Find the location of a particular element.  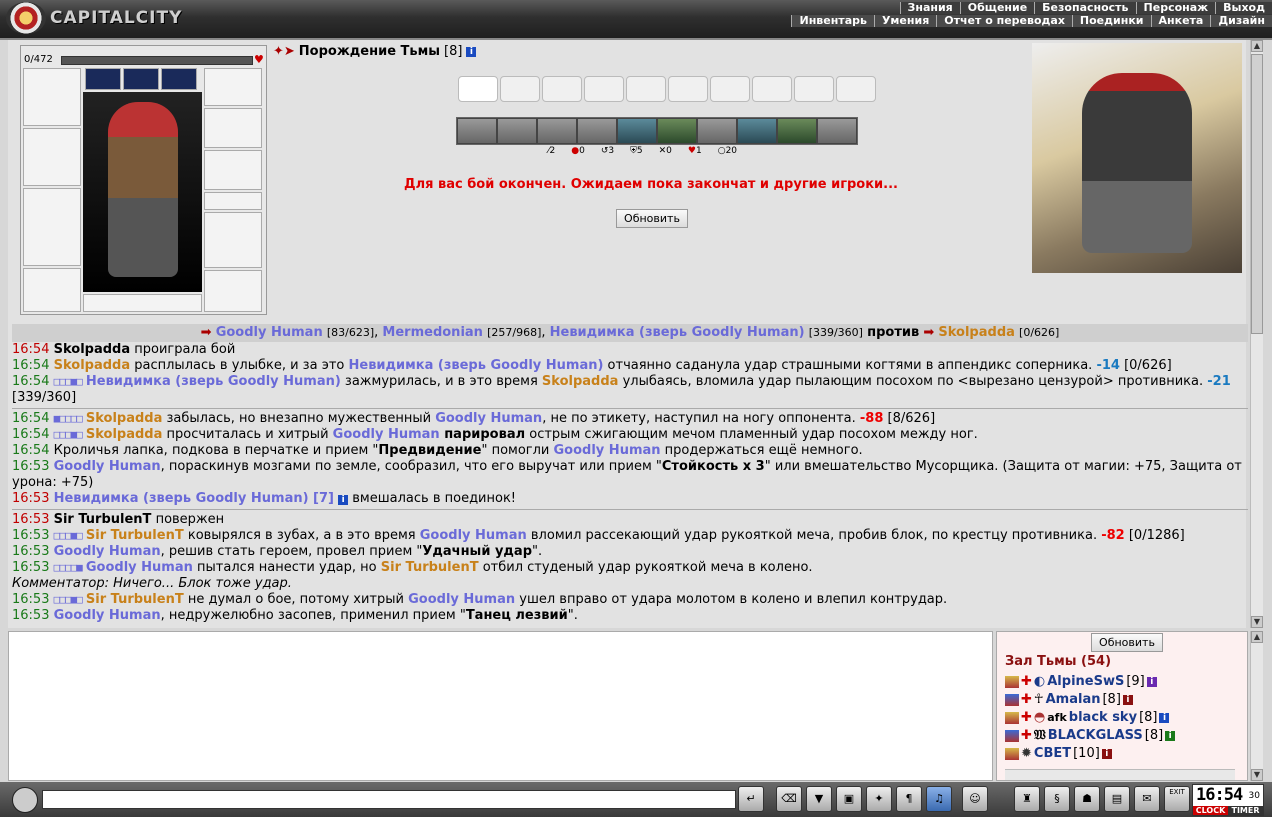

main-scrollbar: ▲ ▼ is located at coordinates (1256, 334).